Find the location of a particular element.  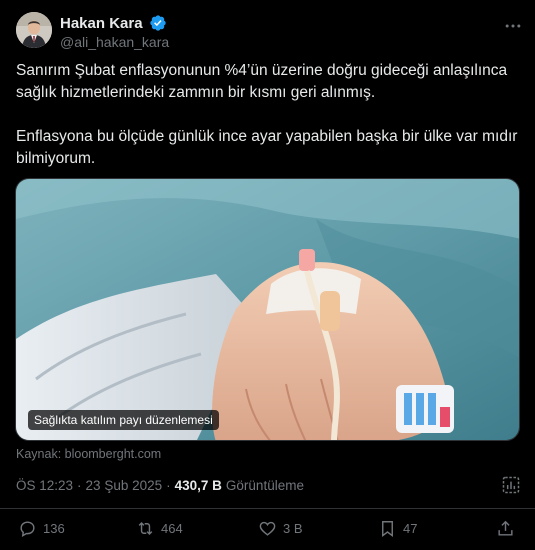

avatar is located at coordinates (34, 30).